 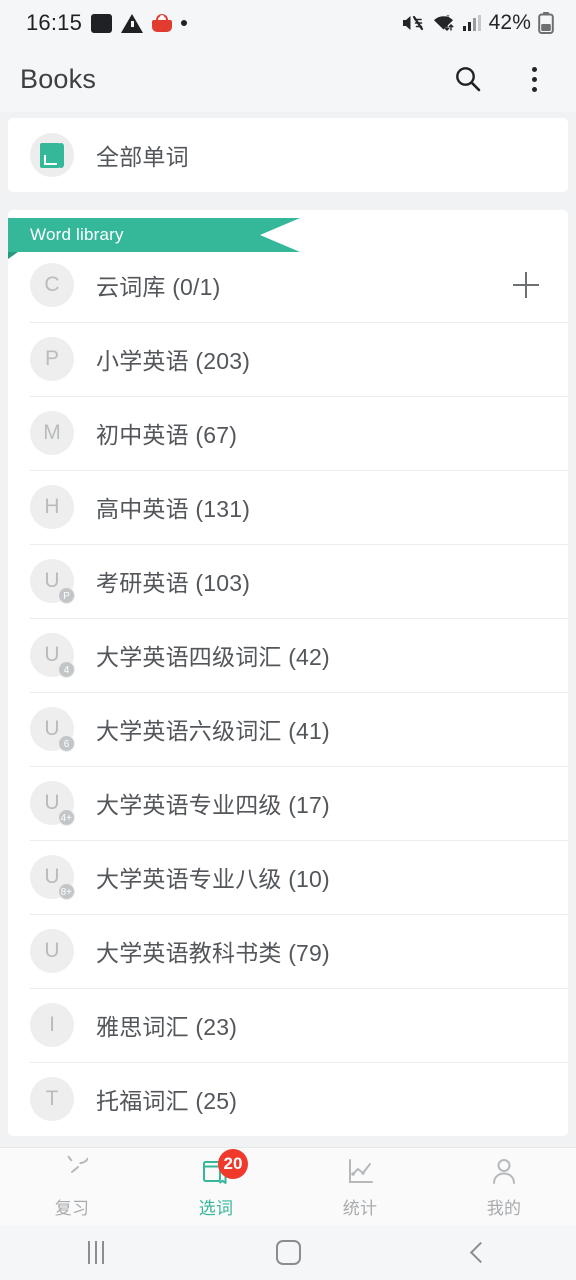 I want to click on list-item: H 高中英语 (131), so click(x=288, y=507).